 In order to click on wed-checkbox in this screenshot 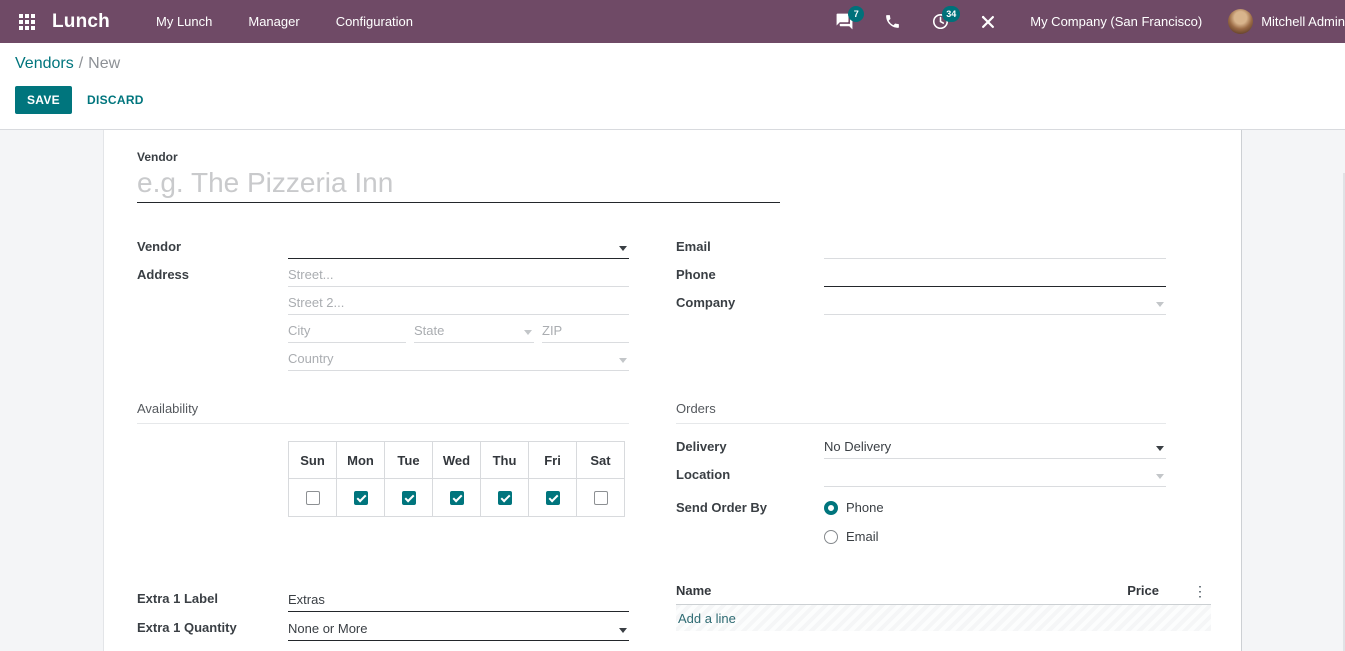, I will do `click(456, 497)`.